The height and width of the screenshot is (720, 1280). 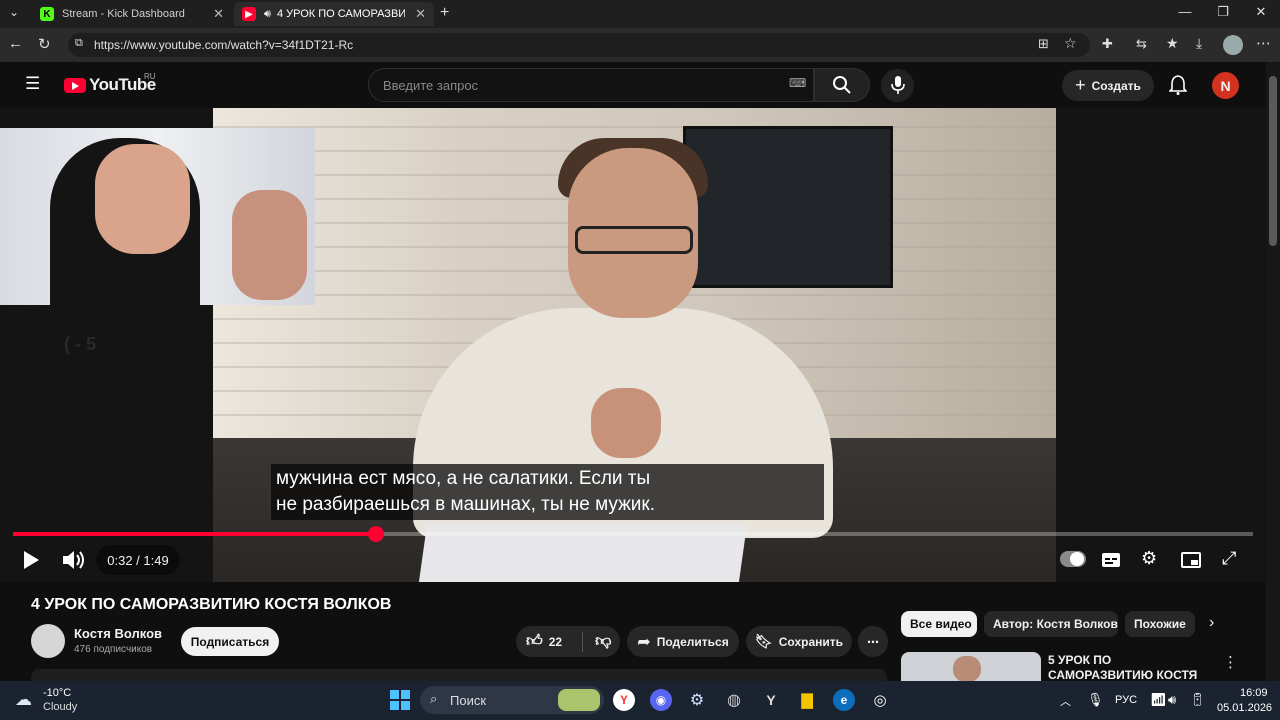 I want to click on thumbs-down-icon: 👎︎, so click(x=603, y=641).